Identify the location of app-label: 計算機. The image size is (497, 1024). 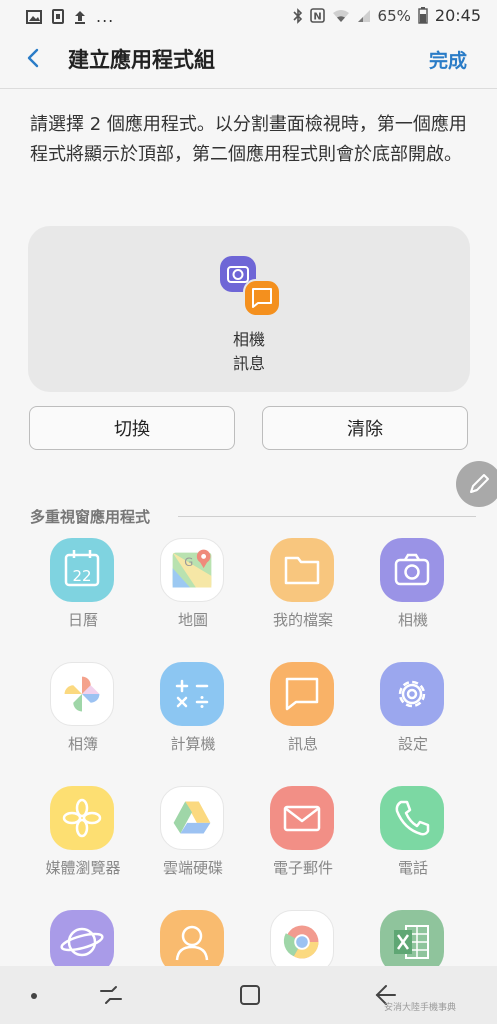
(193, 744).